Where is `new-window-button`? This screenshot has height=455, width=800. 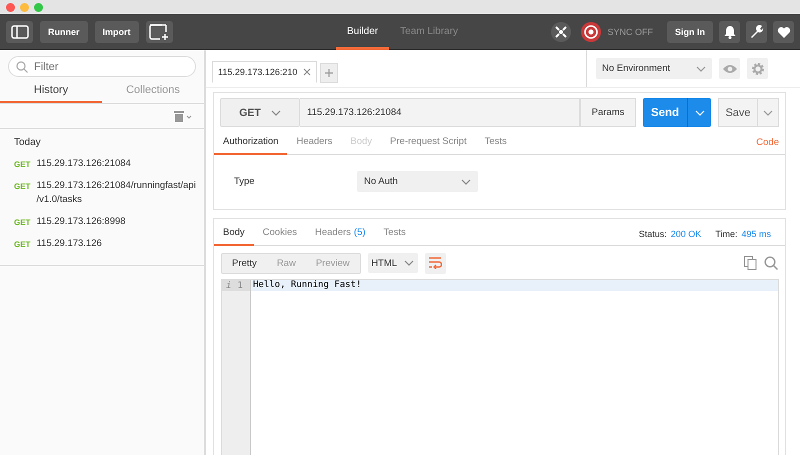 new-window-button is located at coordinates (159, 31).